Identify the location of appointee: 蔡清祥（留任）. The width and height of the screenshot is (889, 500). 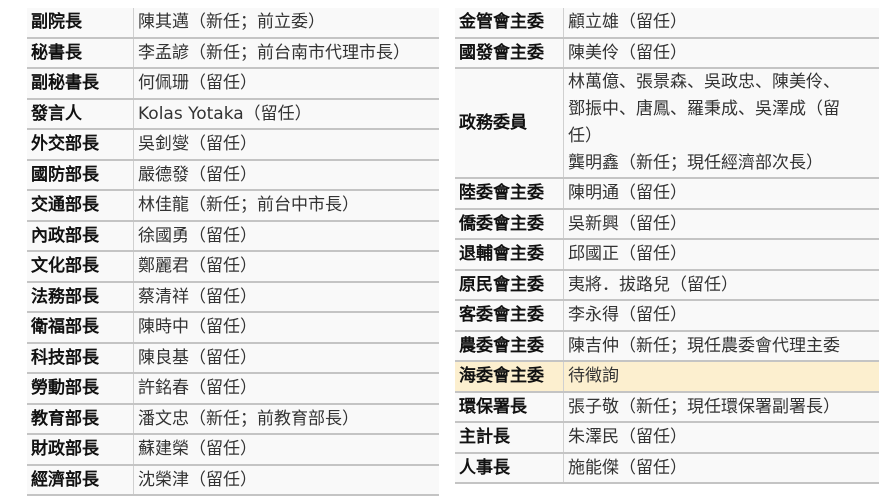
(286, 297).